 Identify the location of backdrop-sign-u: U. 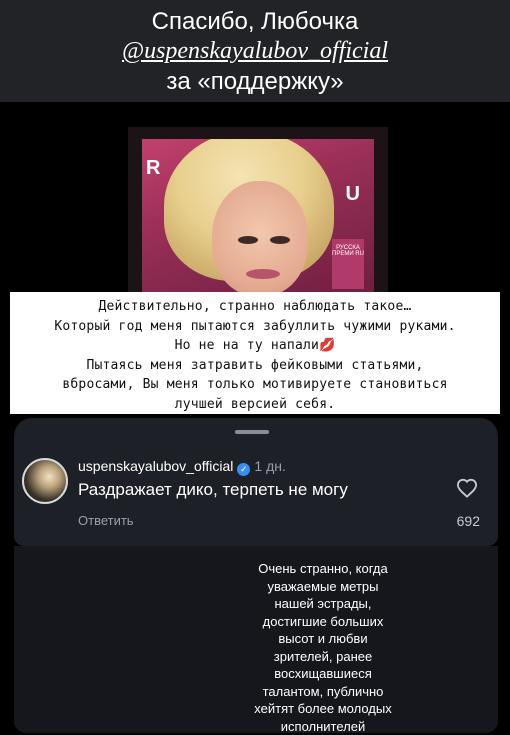
(353, 194).